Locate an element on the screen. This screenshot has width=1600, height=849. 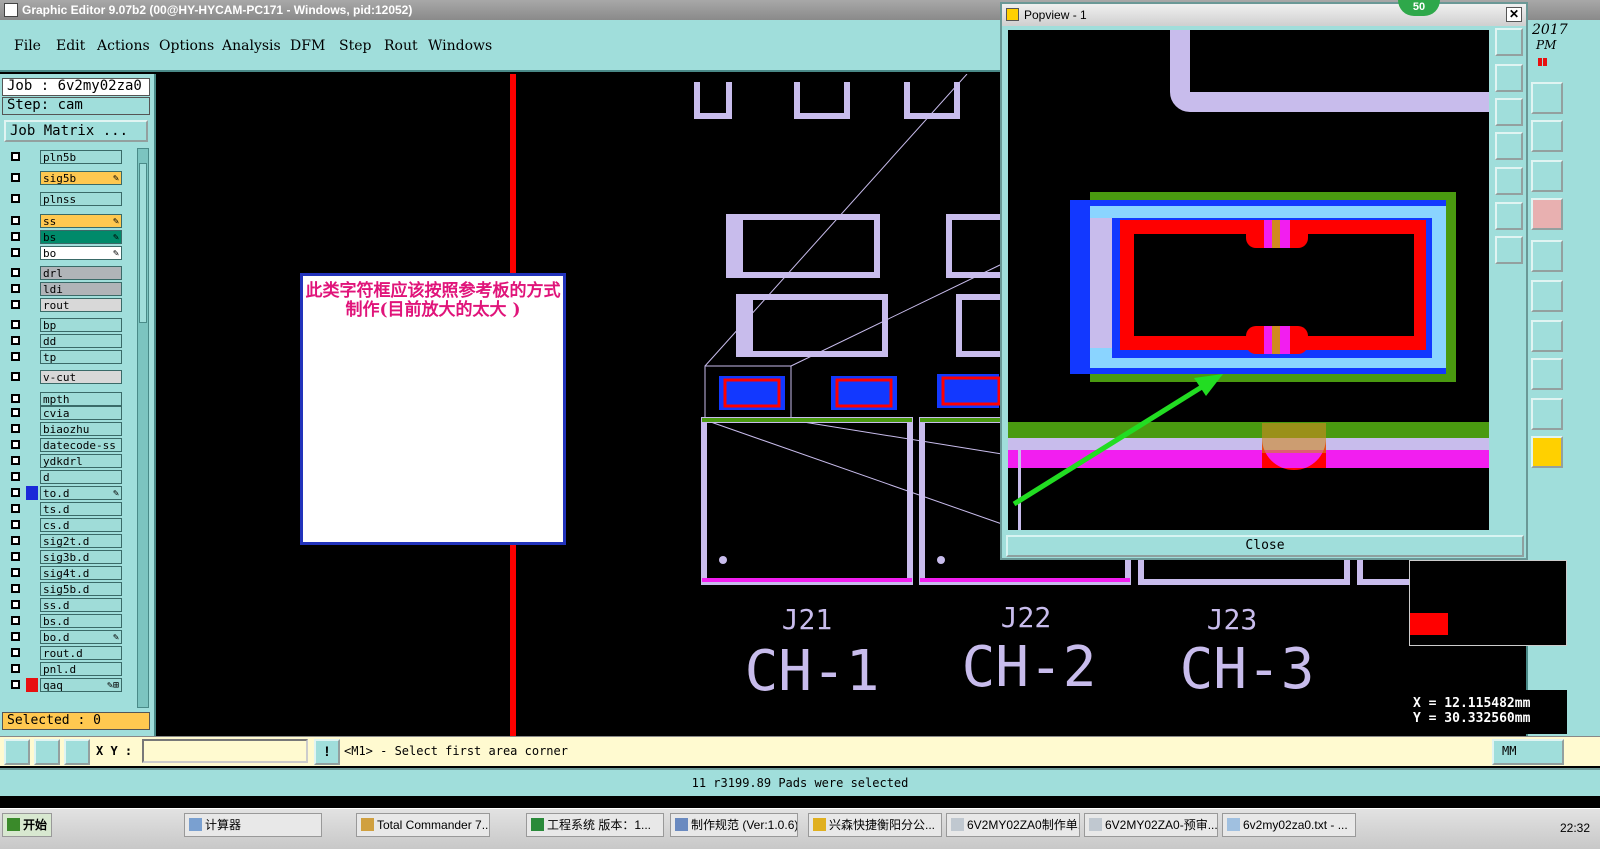
layer-row: rout is located at coordinates (65, 305).